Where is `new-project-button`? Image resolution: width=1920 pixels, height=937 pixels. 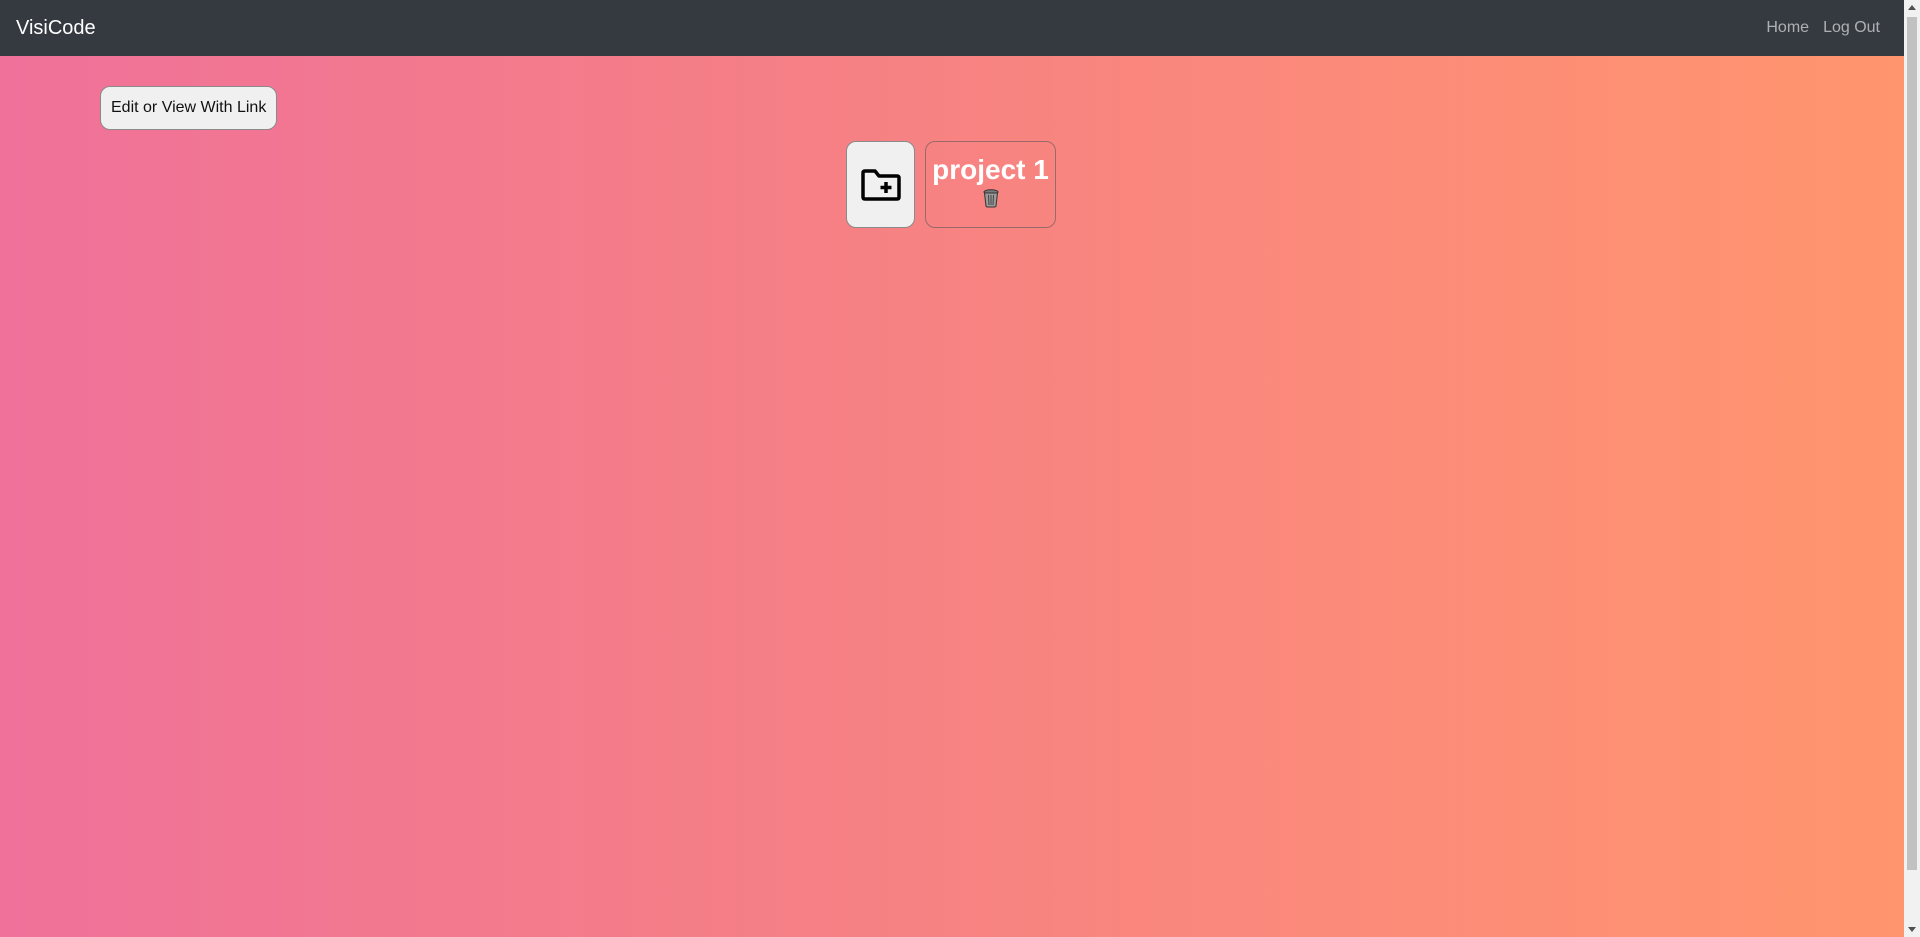 new-project-button is located at coordinates (880, 184).